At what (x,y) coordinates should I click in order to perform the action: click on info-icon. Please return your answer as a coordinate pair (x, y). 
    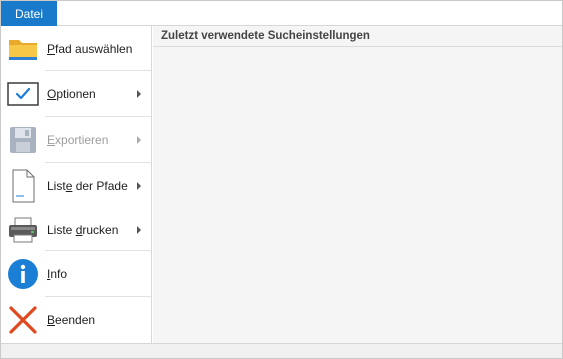
    Looking at the image, I should click on (23, 274).